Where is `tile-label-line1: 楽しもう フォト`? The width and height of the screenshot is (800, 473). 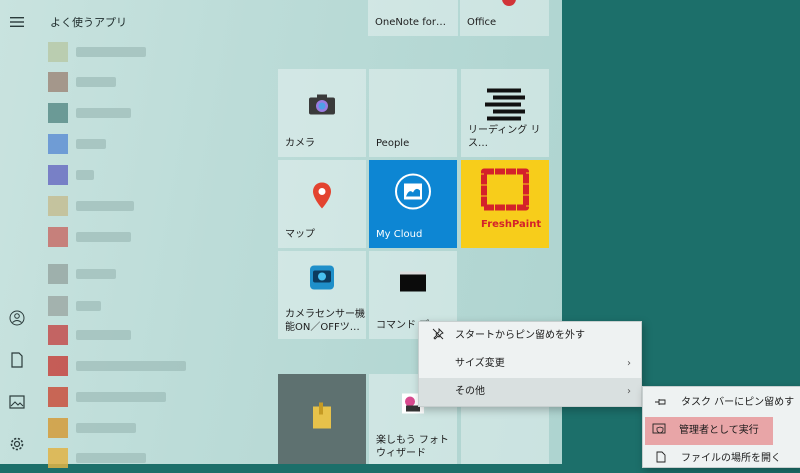
tile-label-line1: 楽しもう フォト is located at coordinates (412, 440).